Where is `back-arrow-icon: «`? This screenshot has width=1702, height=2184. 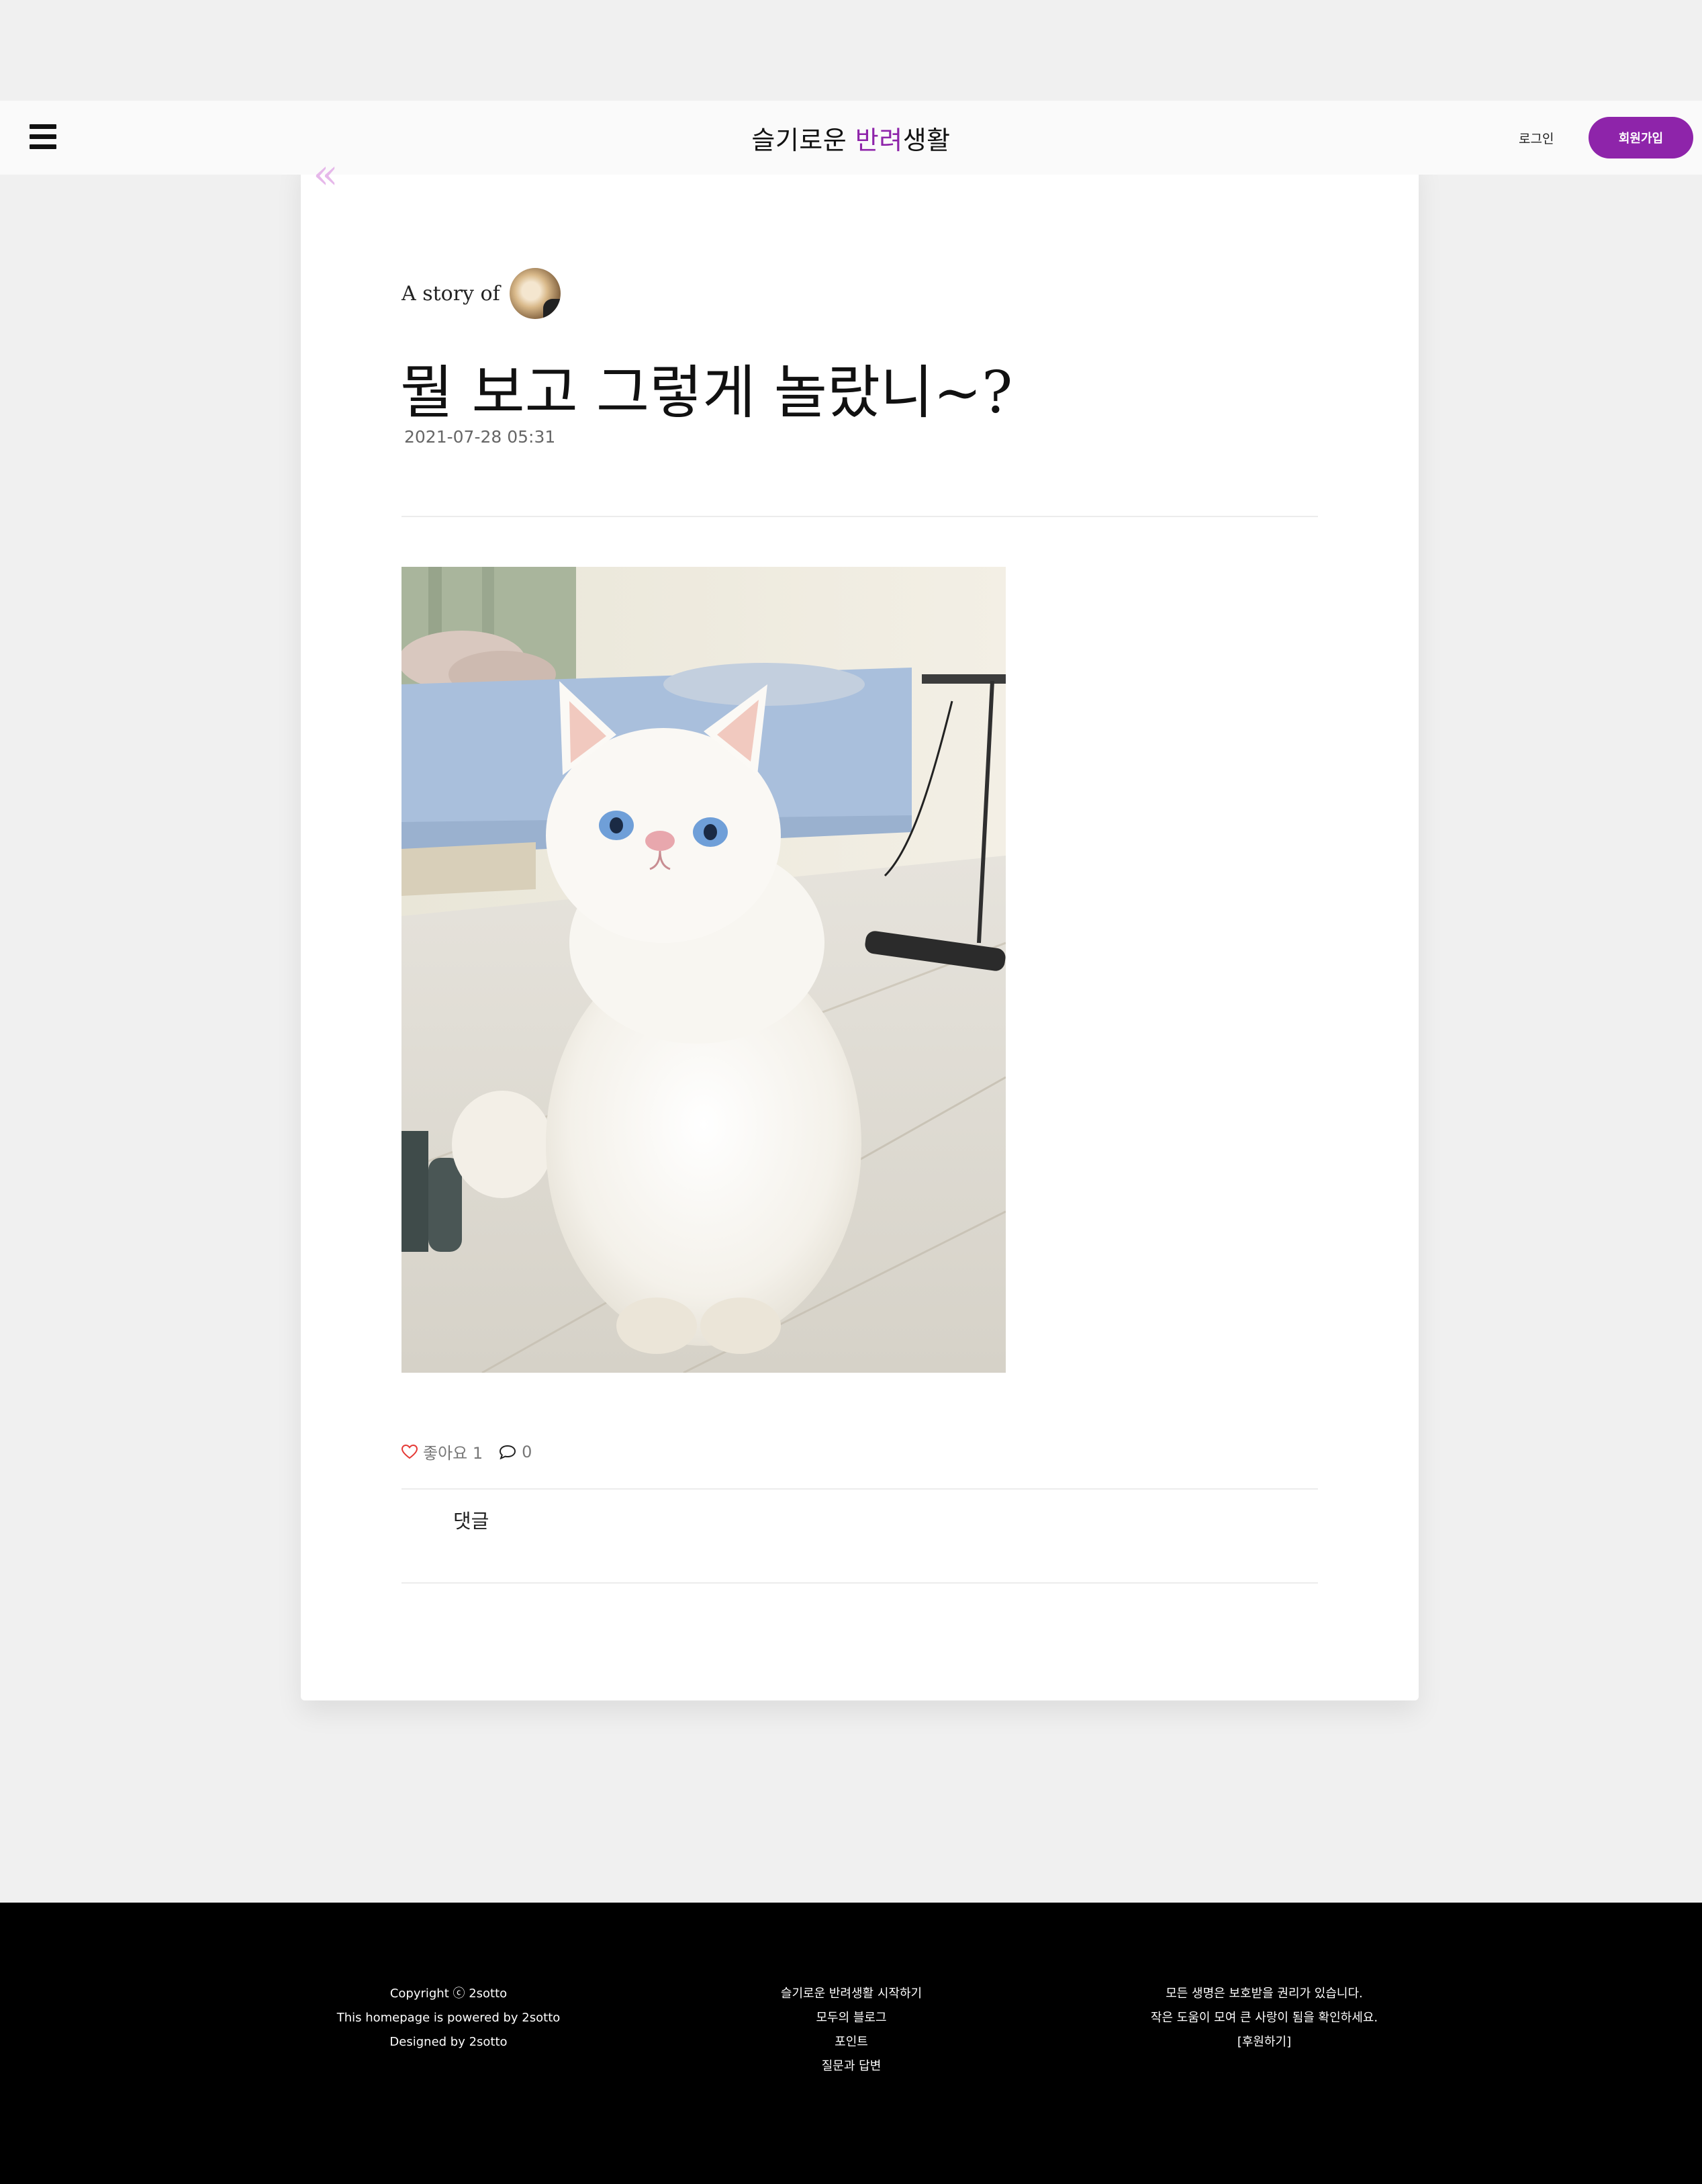
back-arrow-icon: « is located at coordinates (326, 174).